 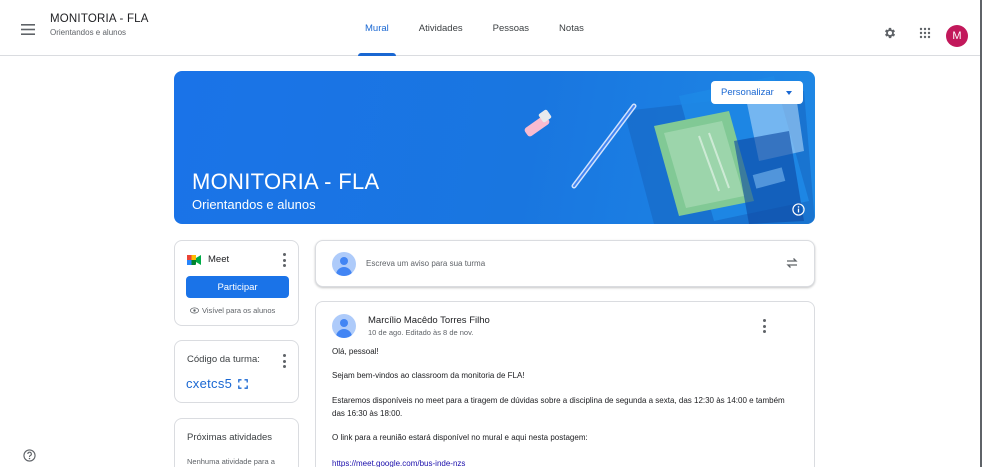 What do you see at coordinates (789, 93) in the screenshot?
I see `caret-down-icon` at bounding box center [789, 93].